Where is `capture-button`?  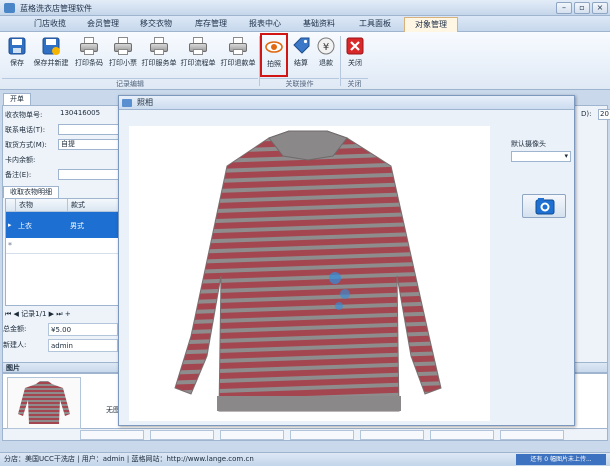
capture-button is located at coordinates (544, 206).